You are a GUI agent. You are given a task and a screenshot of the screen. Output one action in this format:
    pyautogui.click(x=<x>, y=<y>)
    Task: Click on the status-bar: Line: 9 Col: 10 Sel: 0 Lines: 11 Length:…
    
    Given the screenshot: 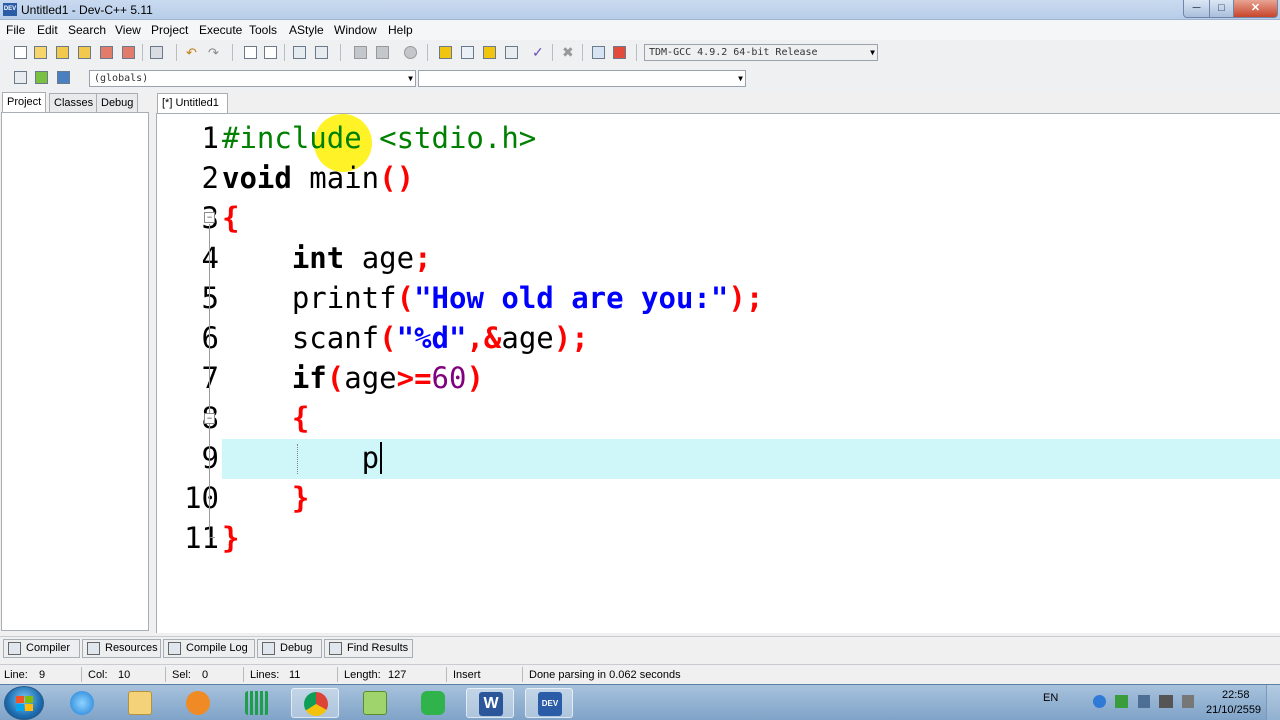 What is the action you would take?
    pyautogui.click(x=640, y=674)
    